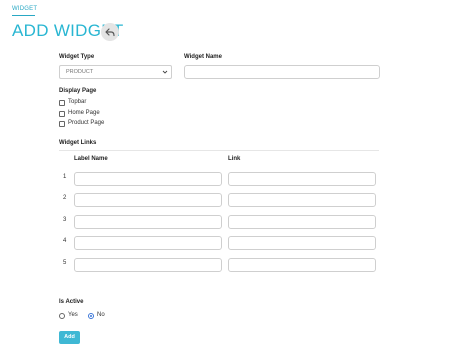 Image resolution: width=474 pixels, height=360 pixels. Describe the element at coordinates (101, 315) in the screenshot. I see `radio-no-label: No` at that location.